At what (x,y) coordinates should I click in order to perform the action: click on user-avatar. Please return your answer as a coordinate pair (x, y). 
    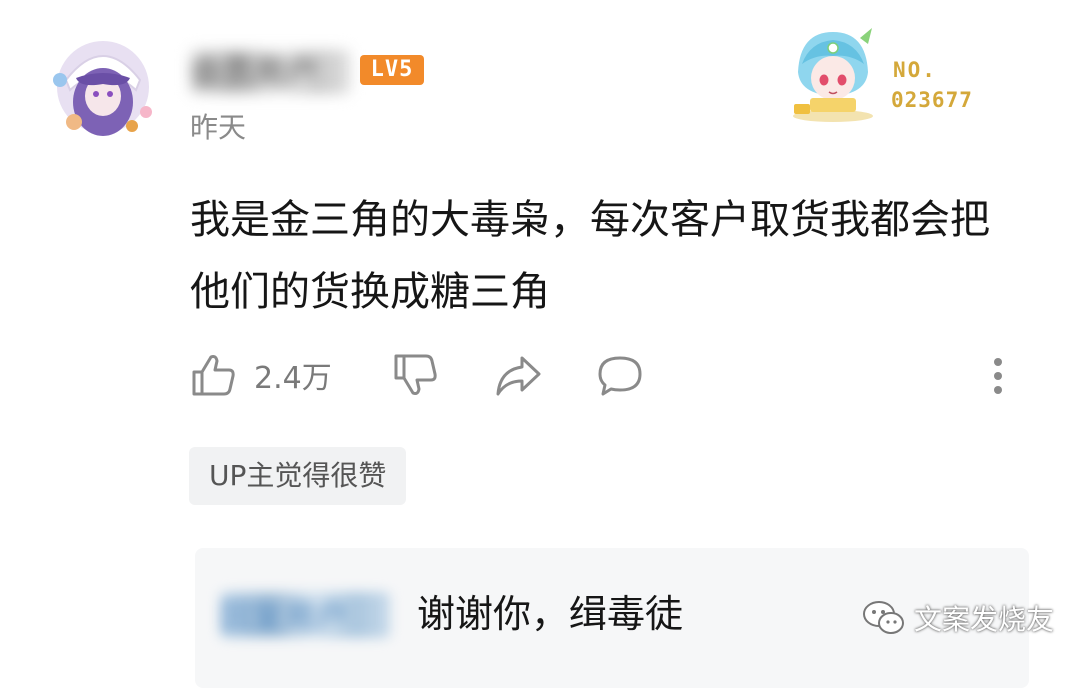
    Looking at the image, I should click on (103, 87).